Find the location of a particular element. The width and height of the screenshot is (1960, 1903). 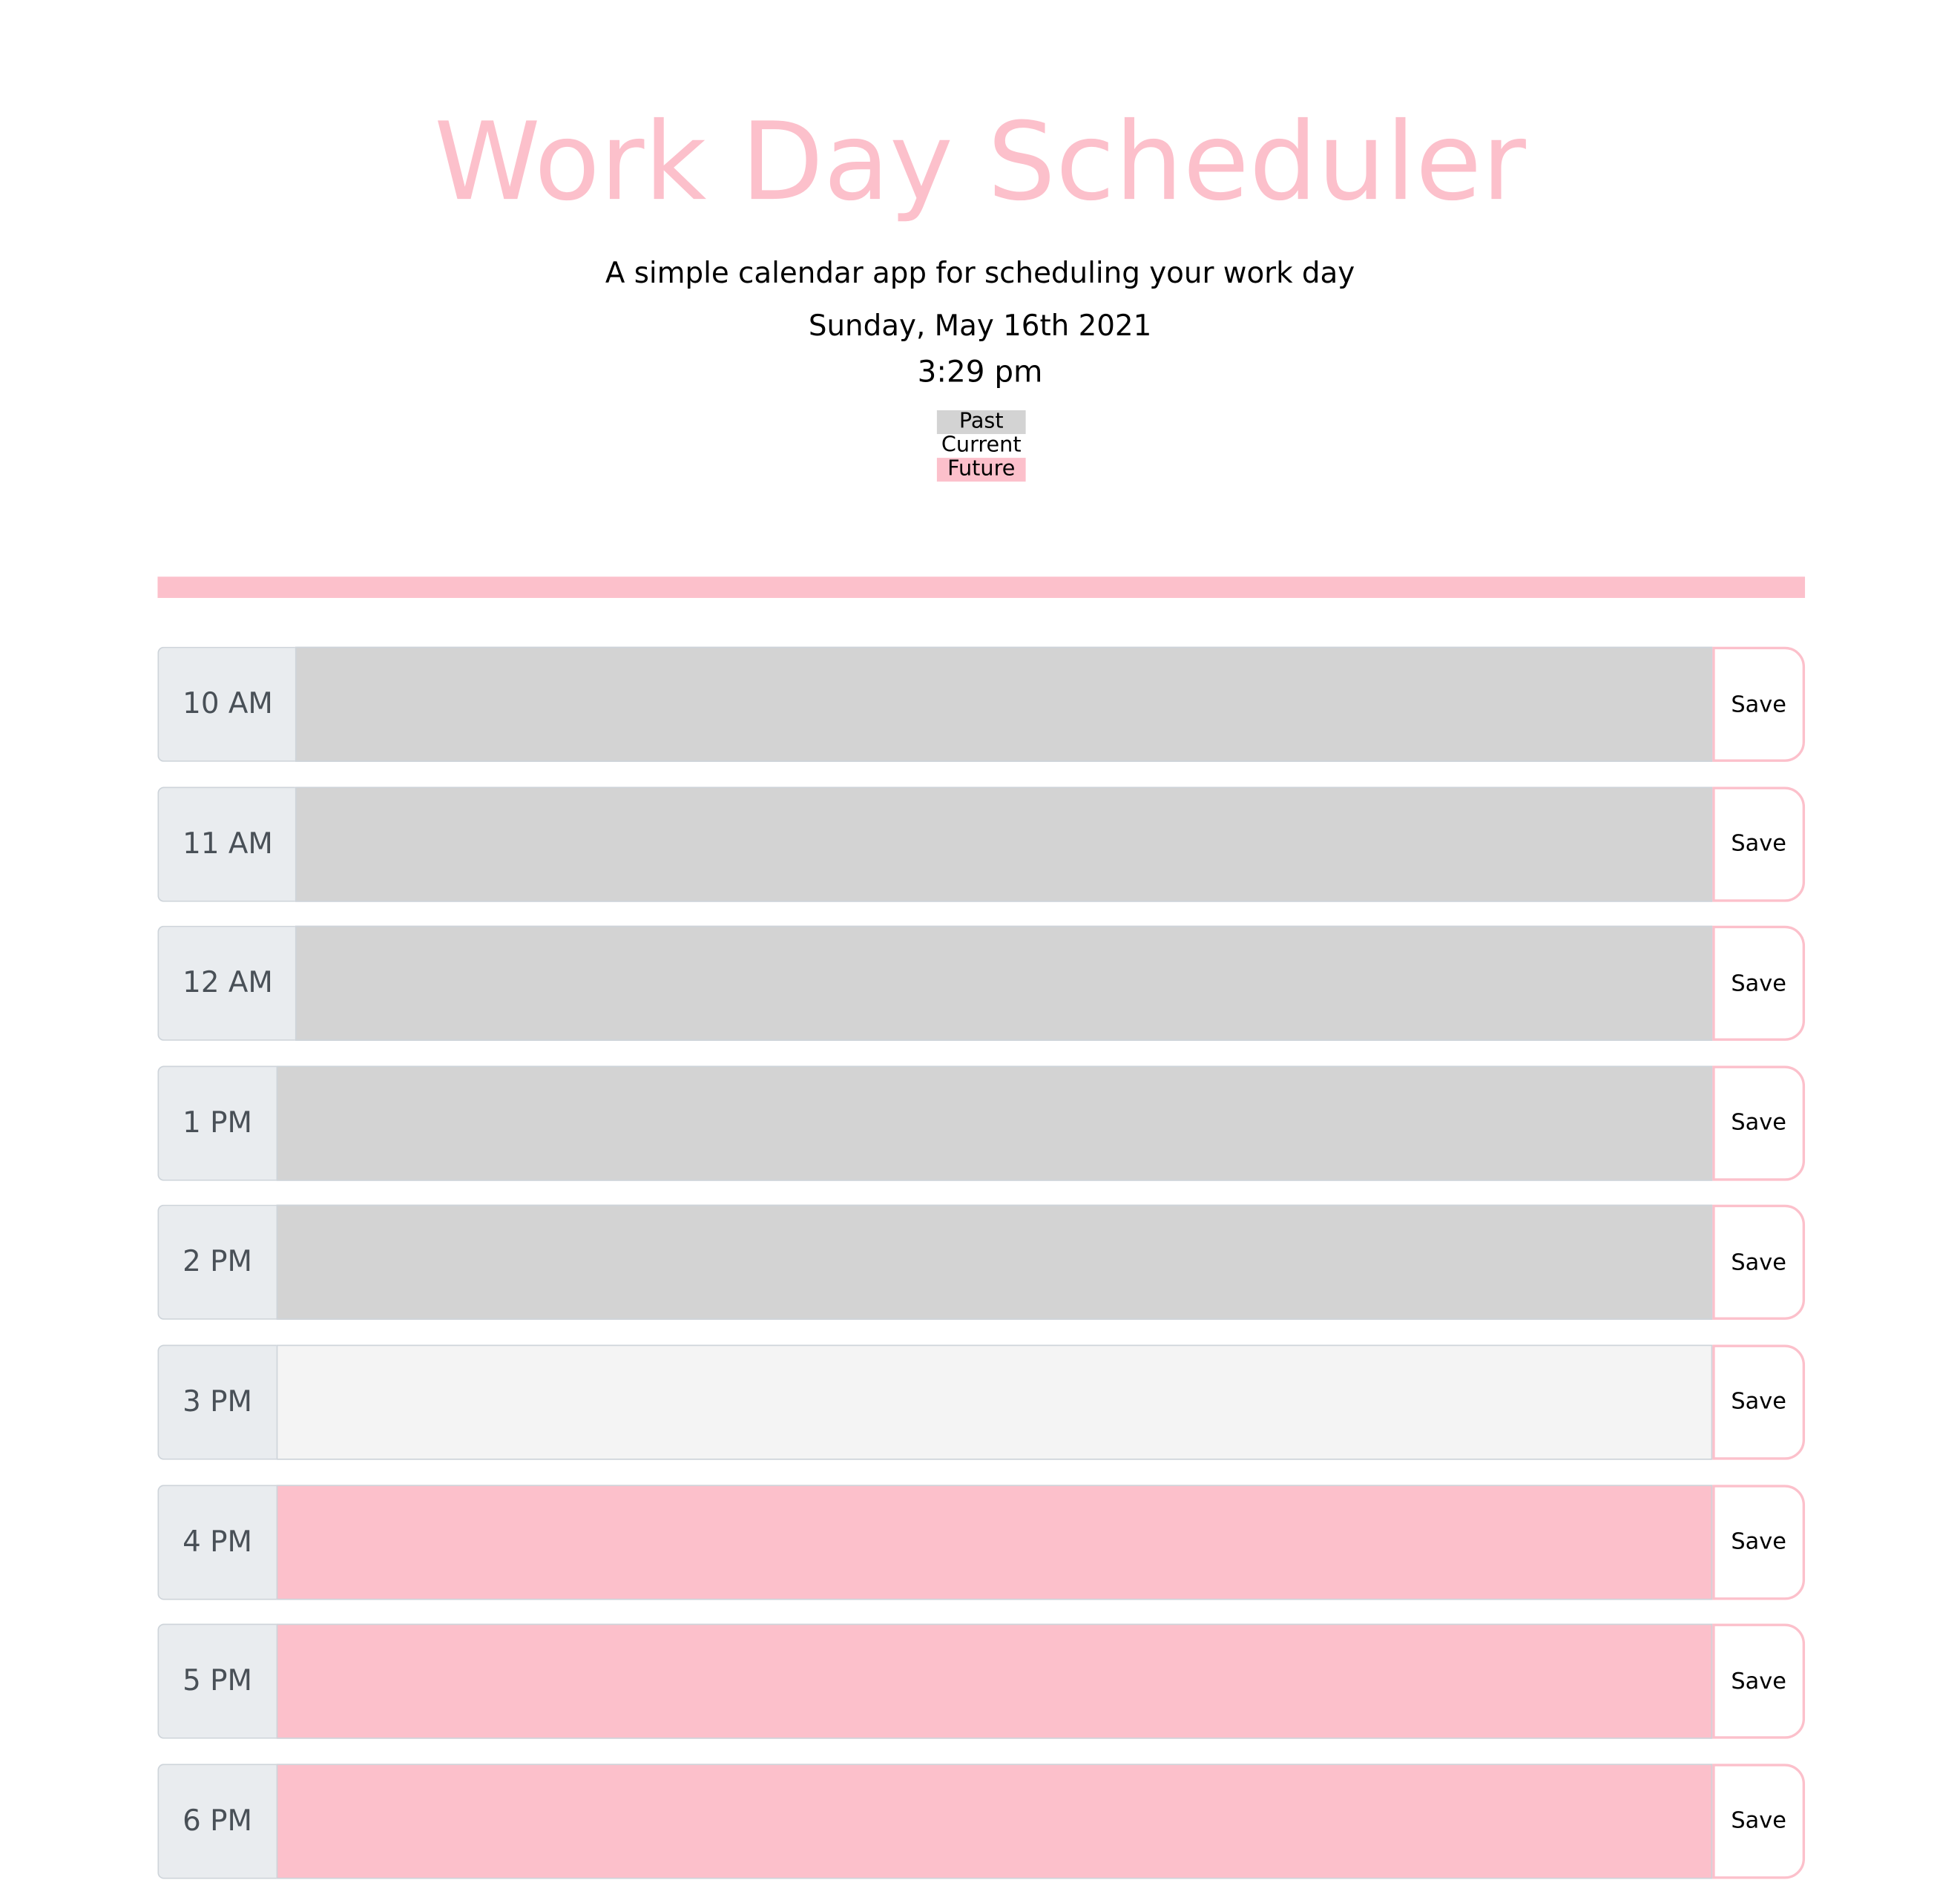

page-title: Work Day Scheduler is located at coordinates (980, 163).